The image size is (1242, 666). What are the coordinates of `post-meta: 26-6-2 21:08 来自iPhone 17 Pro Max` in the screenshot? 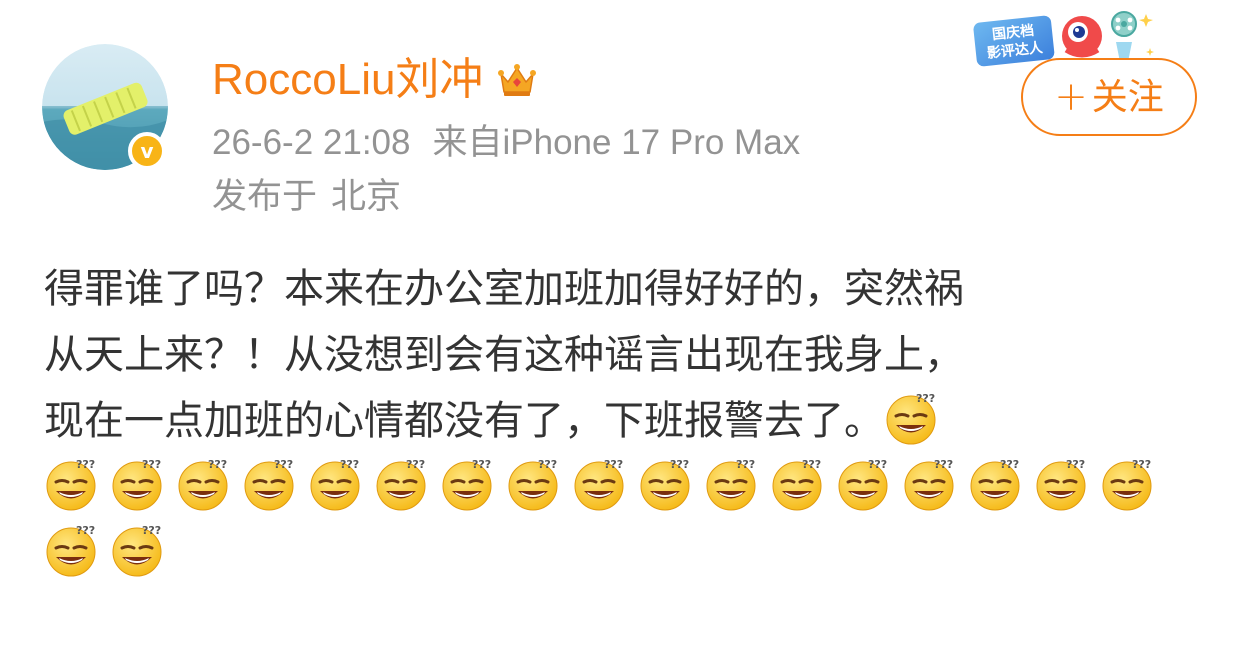 It's located at (506, 143).